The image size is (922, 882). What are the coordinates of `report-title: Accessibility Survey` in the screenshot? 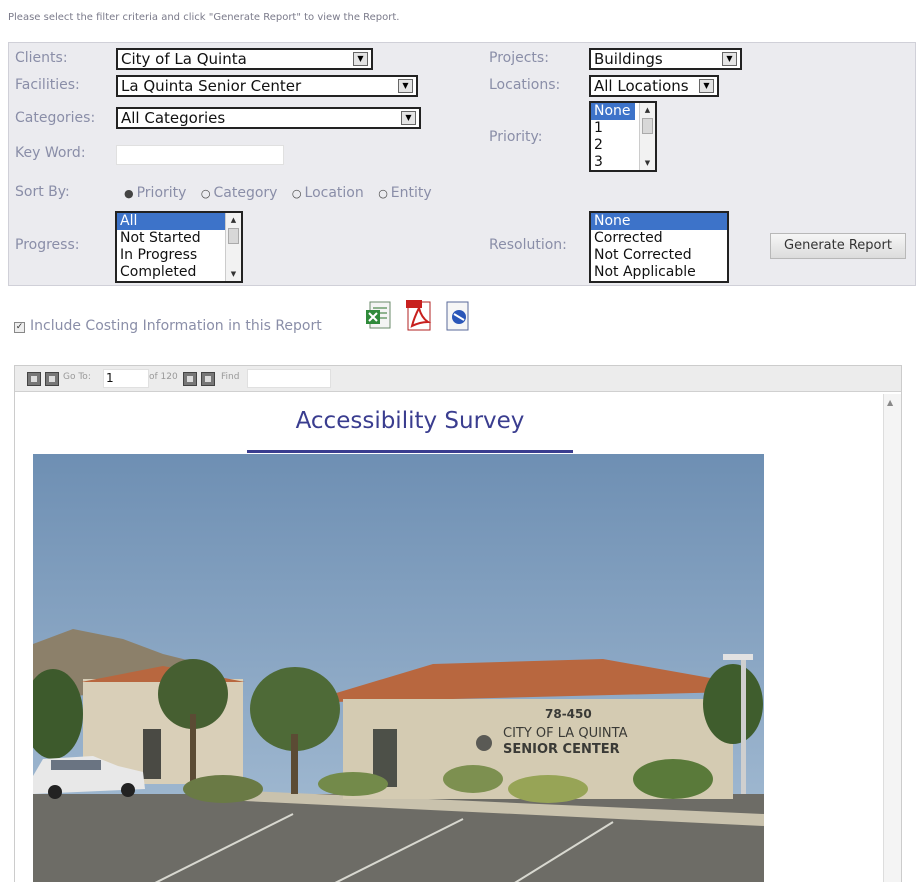 It's located at (410, 421).